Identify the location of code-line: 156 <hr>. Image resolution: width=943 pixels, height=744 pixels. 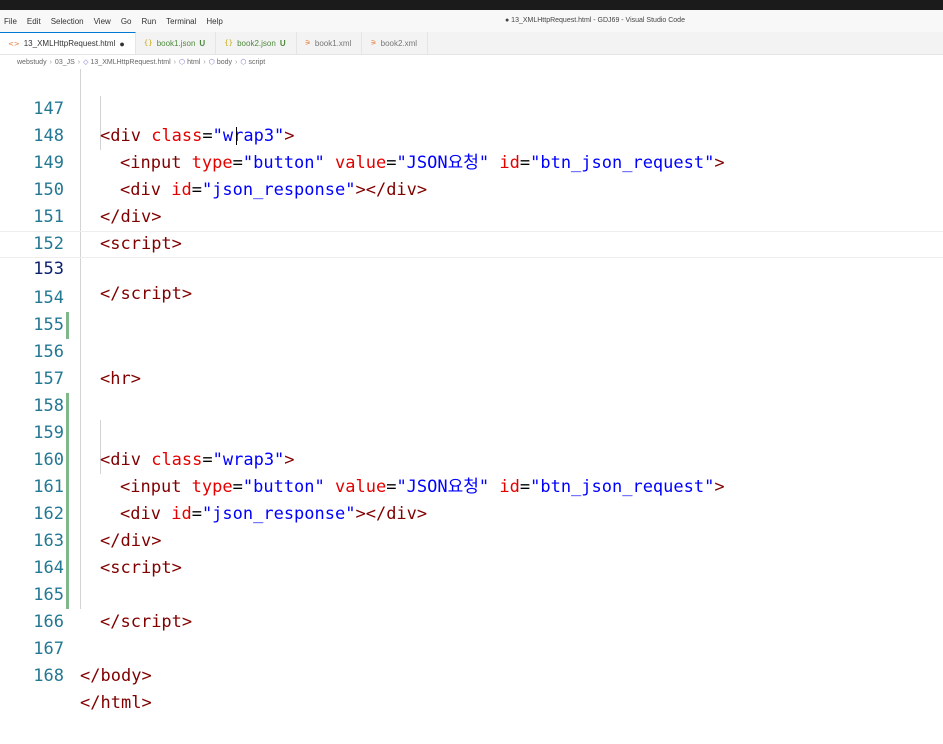
(471, 350).